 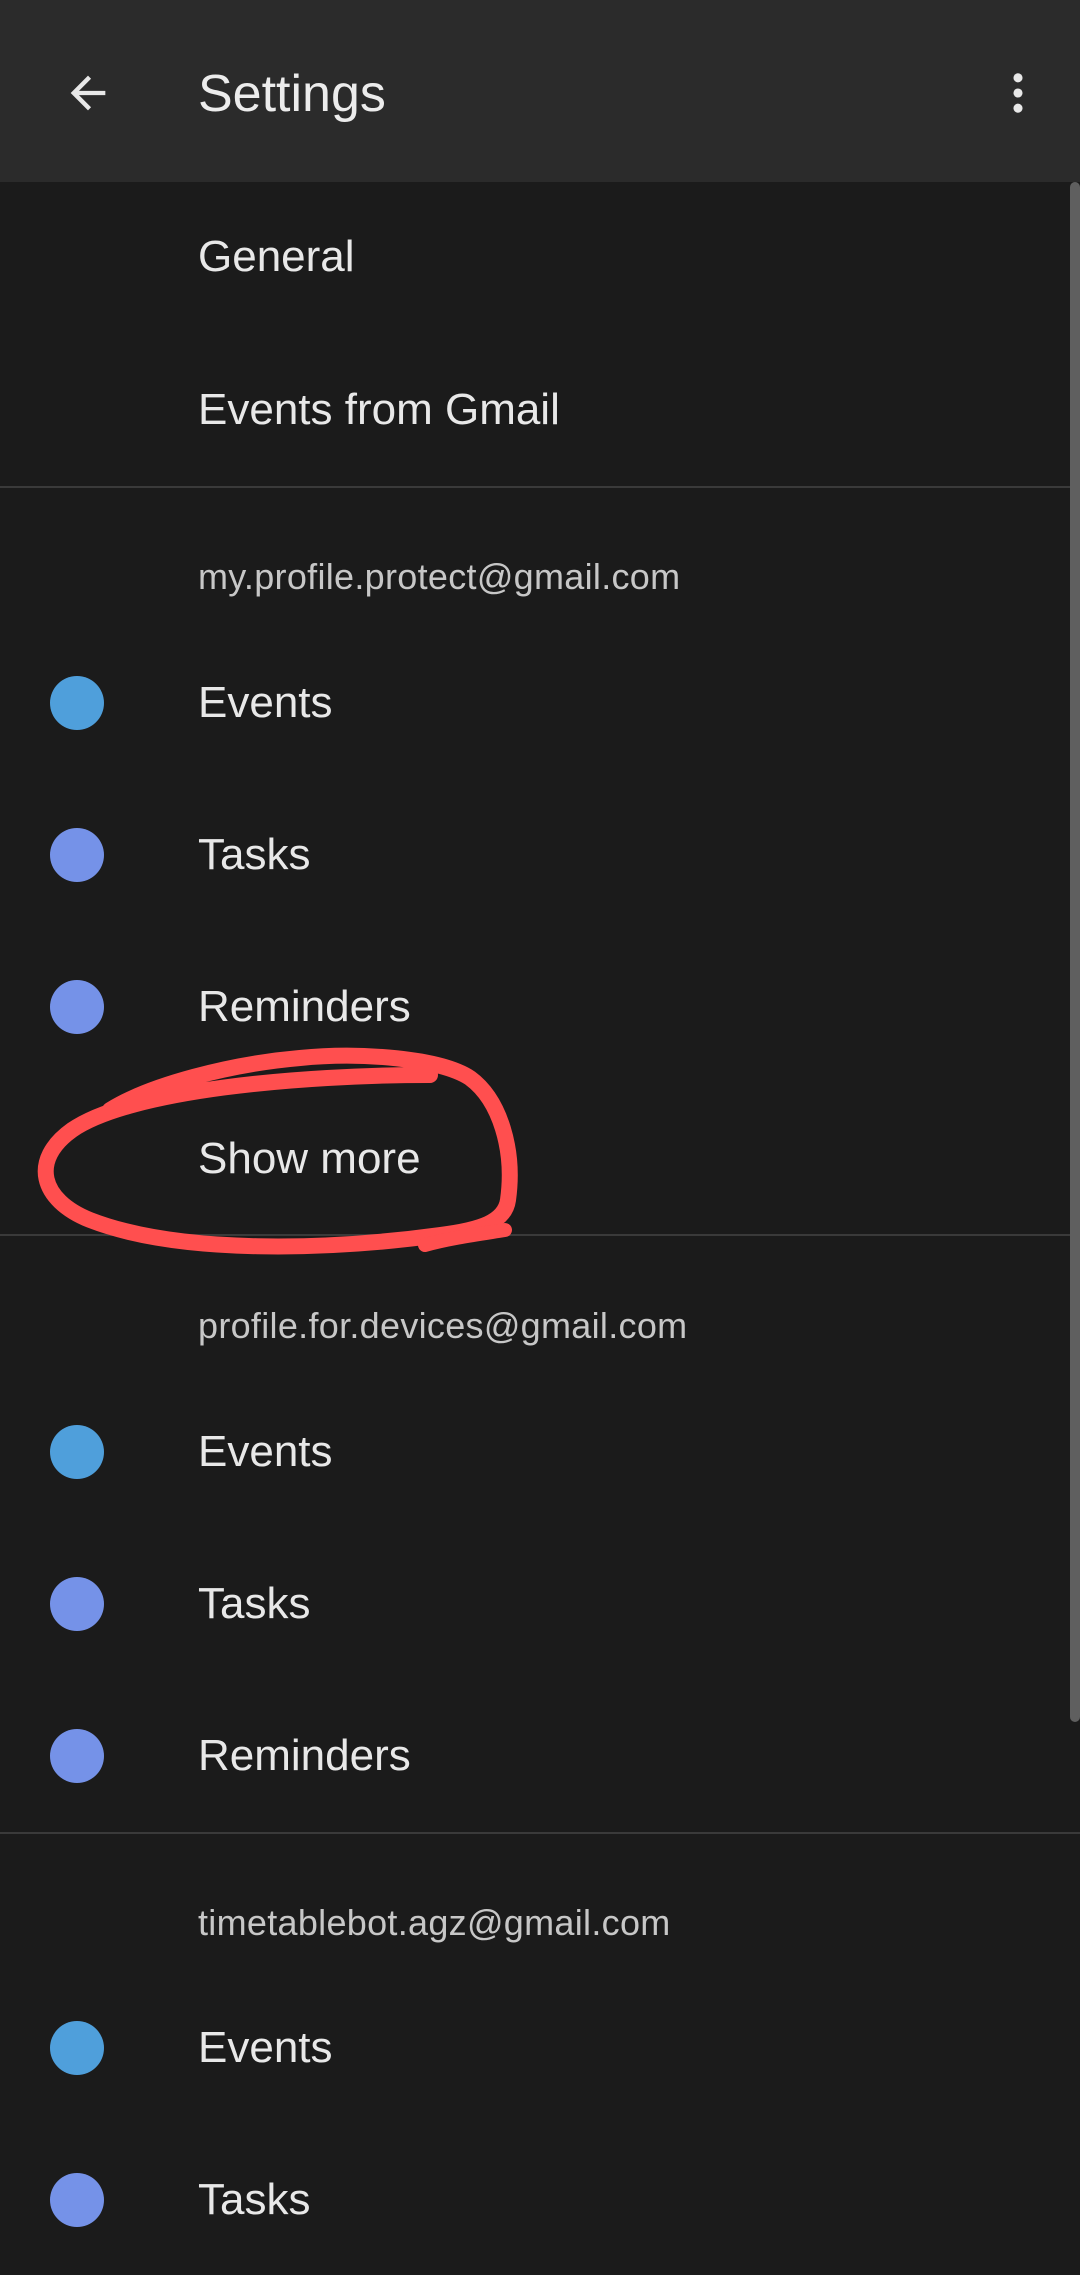 I want to click on page-title: Settings, so click(x=292, y=94).